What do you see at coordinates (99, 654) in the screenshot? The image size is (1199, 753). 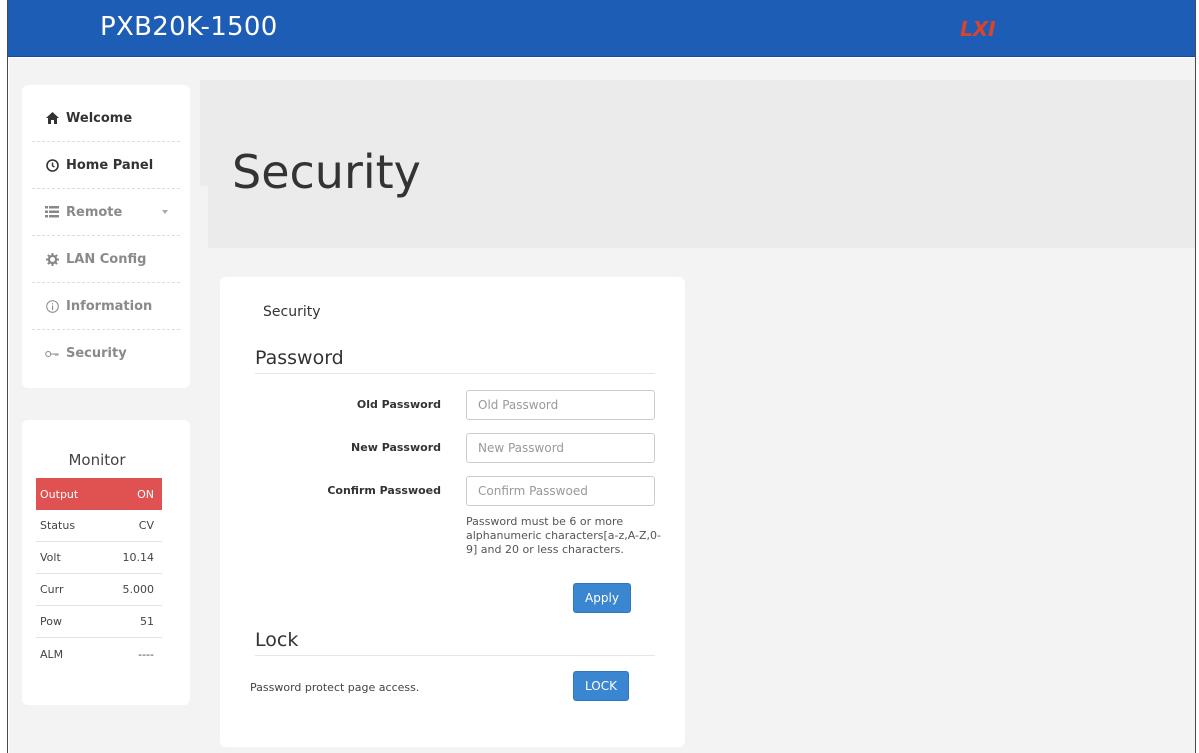 I see `monitor-row-alm: ALM ----` at bounding box center [99, 654].